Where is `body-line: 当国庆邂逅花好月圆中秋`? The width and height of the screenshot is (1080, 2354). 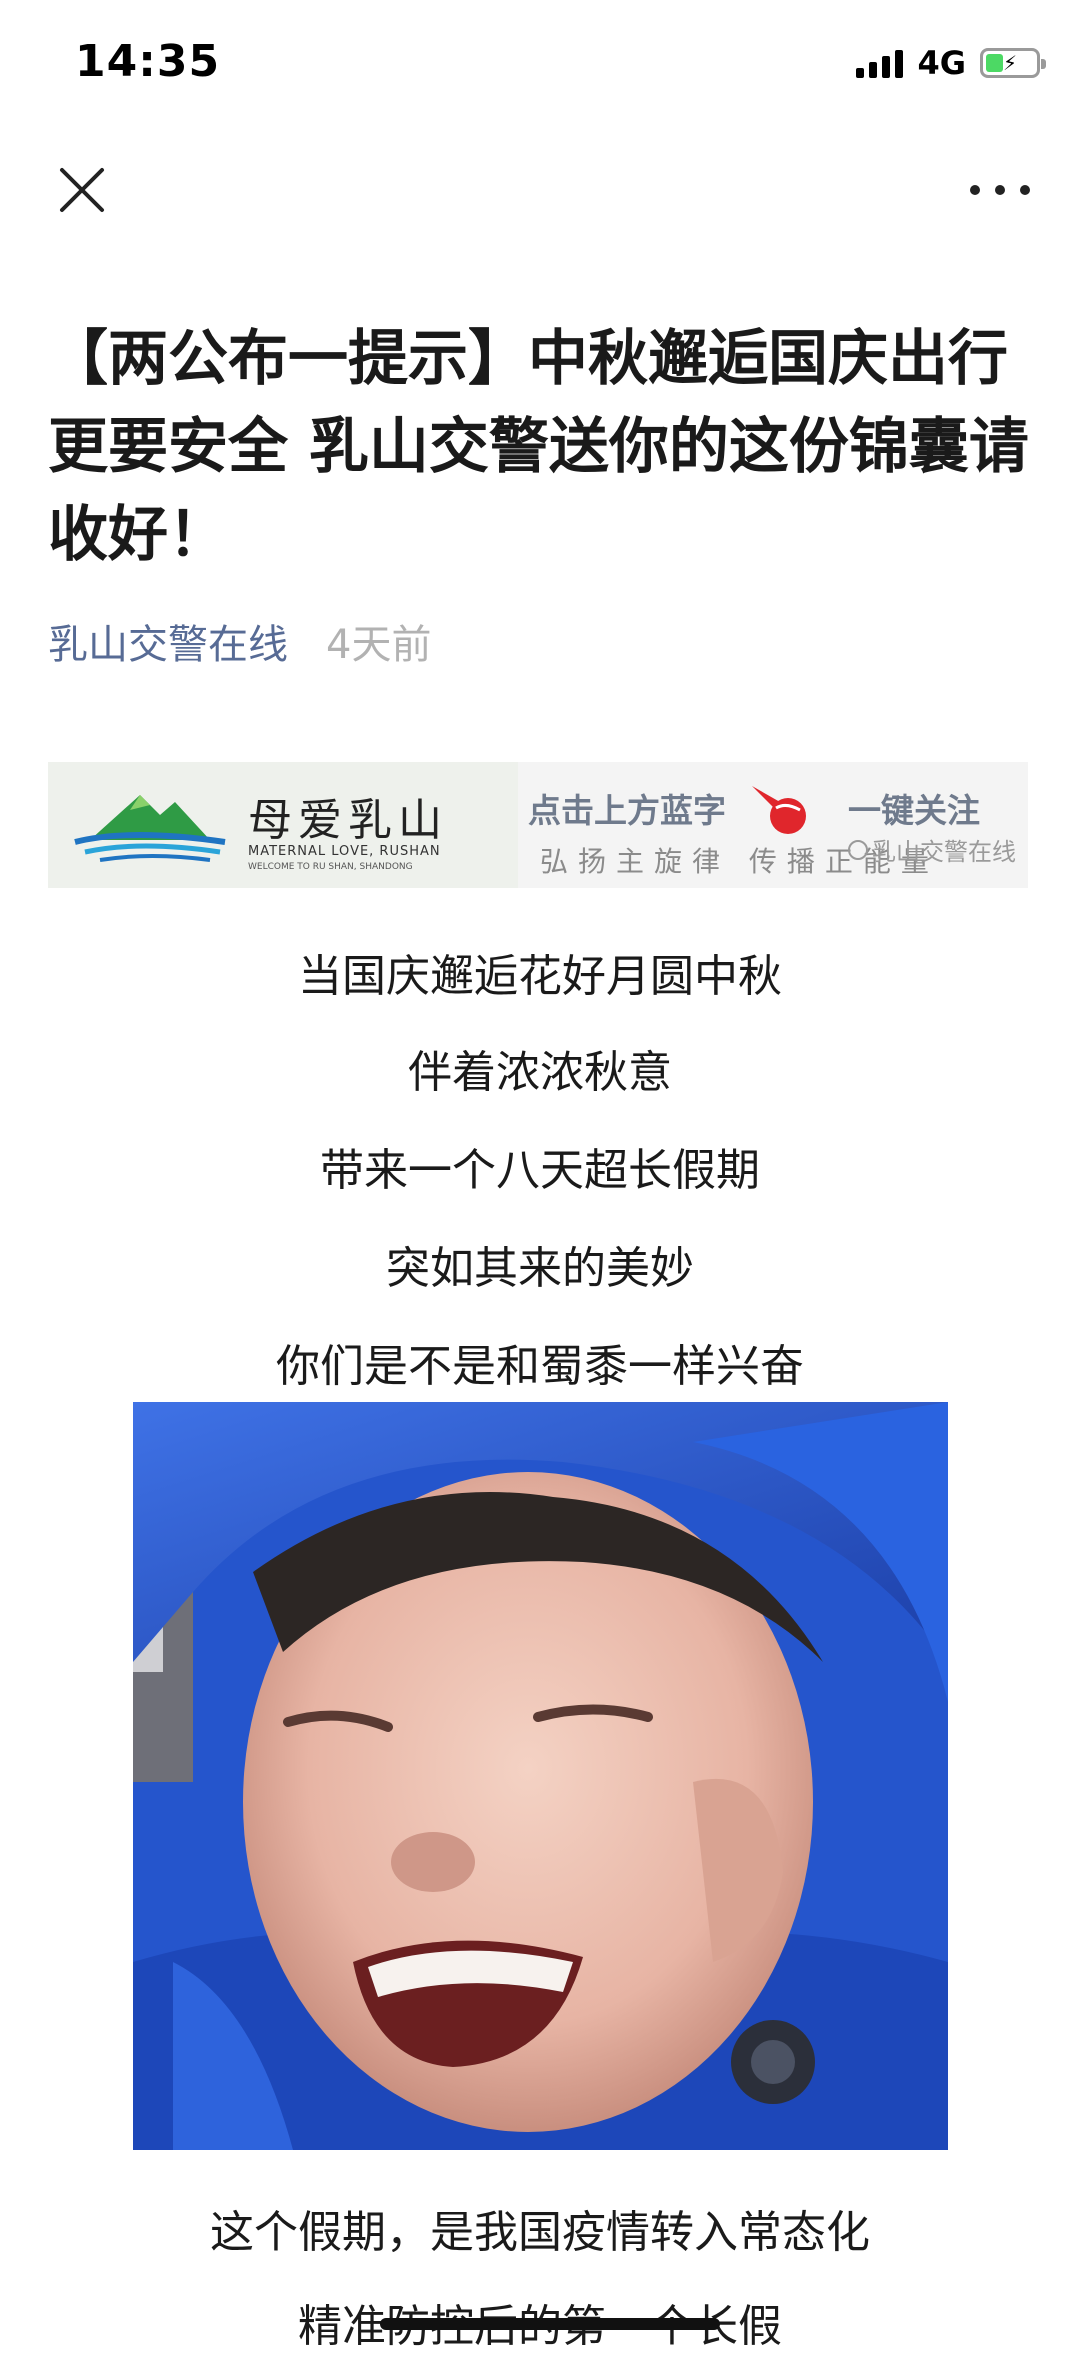
body-line: 当国庆邂逅花好月圆中秋 is located at coordinates (540, 976).